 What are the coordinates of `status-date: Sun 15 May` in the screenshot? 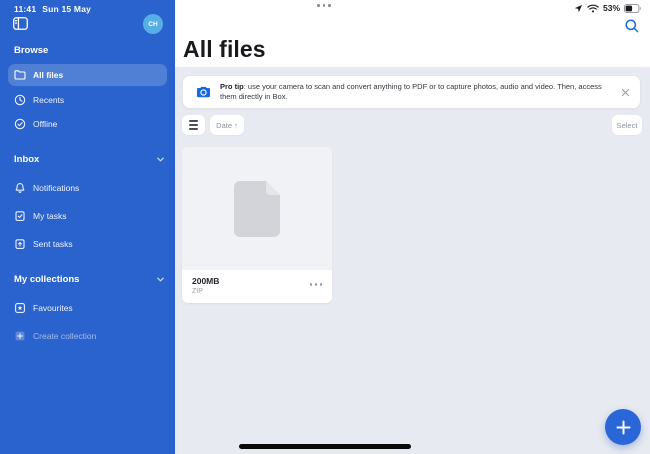 It's located at (67, 9).